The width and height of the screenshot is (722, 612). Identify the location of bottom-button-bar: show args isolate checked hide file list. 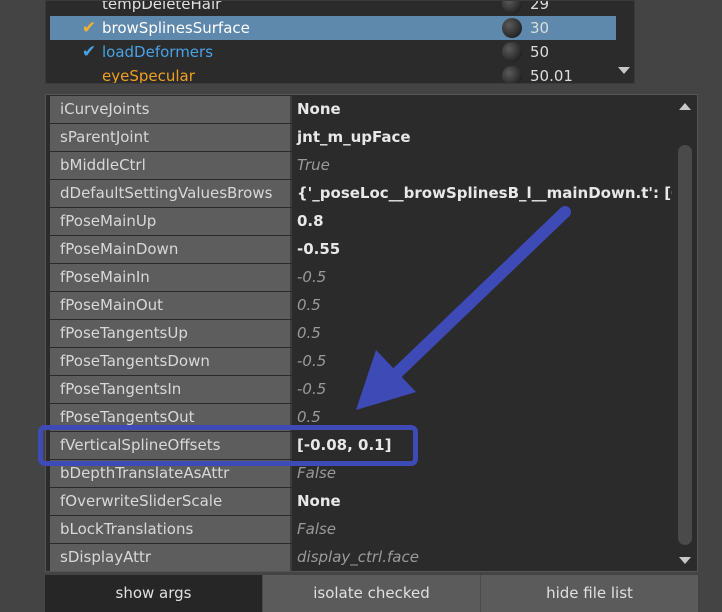
(371, 593).